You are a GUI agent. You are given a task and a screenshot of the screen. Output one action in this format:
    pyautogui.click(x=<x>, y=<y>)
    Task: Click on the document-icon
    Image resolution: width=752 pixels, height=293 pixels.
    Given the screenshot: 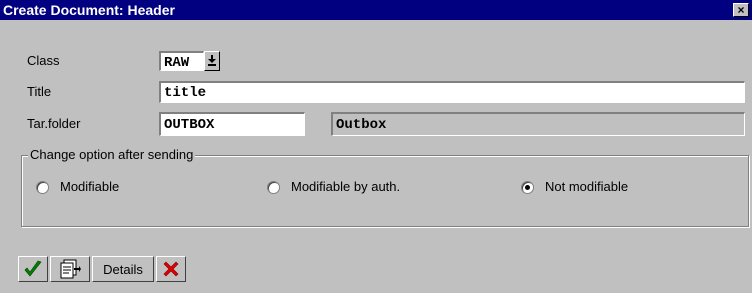 What is the action you would take?
    pyautogui.click(x=70, y=269)
    